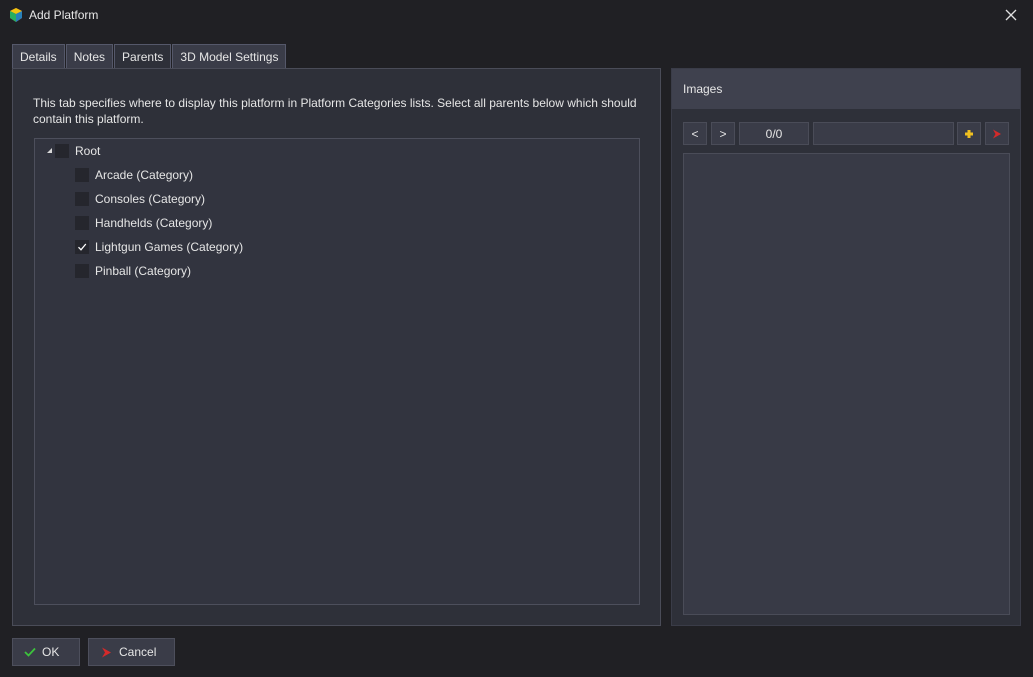  What do you see at coordinates (774, 133) in the screenshot?
I see `image-counter: 0/0` at bounding box center [774, 133].